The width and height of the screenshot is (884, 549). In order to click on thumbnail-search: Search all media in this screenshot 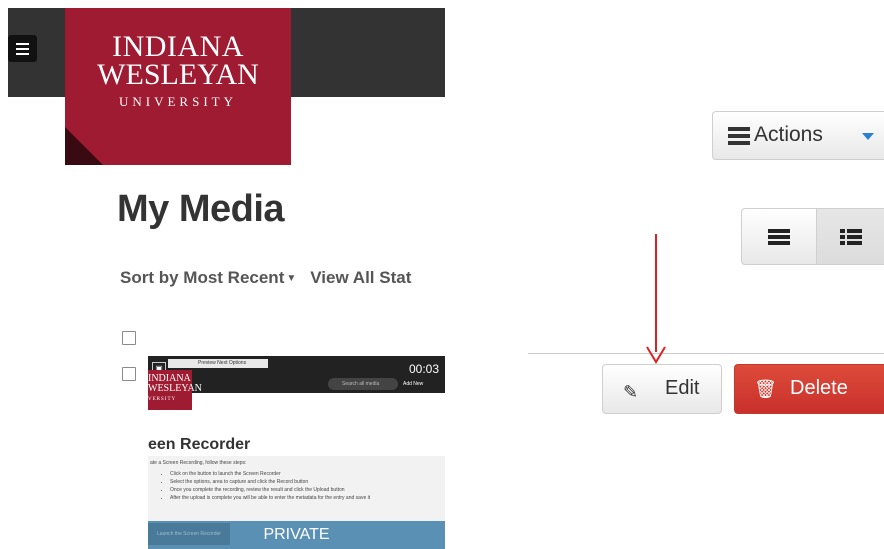, I will do `click(363, 384)`.